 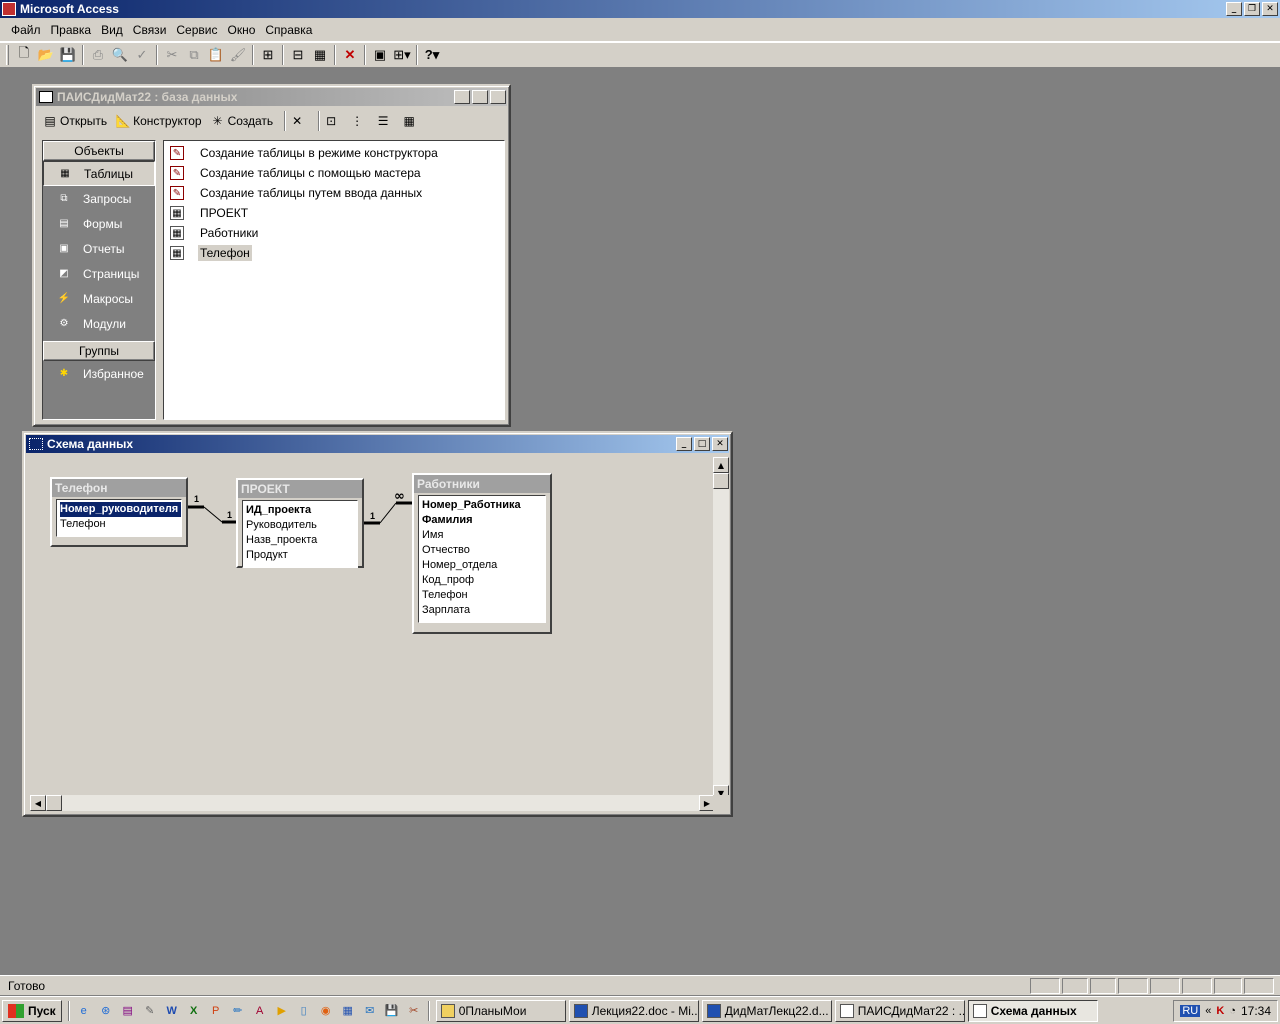 I want to click on database-window-titlebar: ПАИСДидМат22 : база данных _ □ ✕, so click(x=271, y=97).